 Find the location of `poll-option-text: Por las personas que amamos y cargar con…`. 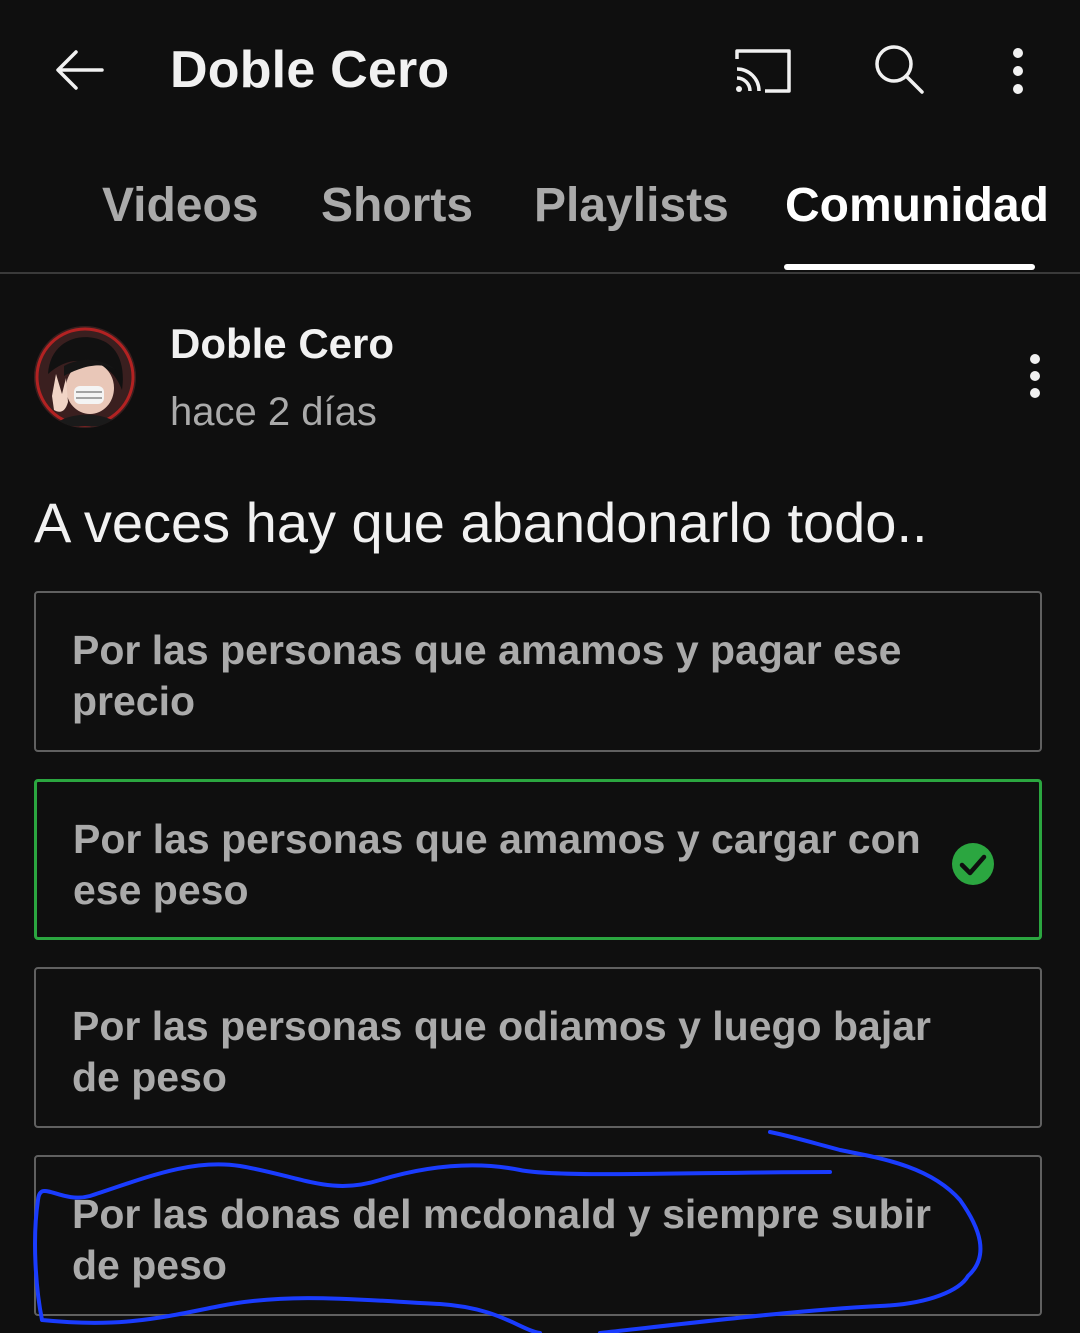

poll-option-text: Por las personas que amamos y cargar con… is located at coordinates (497, 864).